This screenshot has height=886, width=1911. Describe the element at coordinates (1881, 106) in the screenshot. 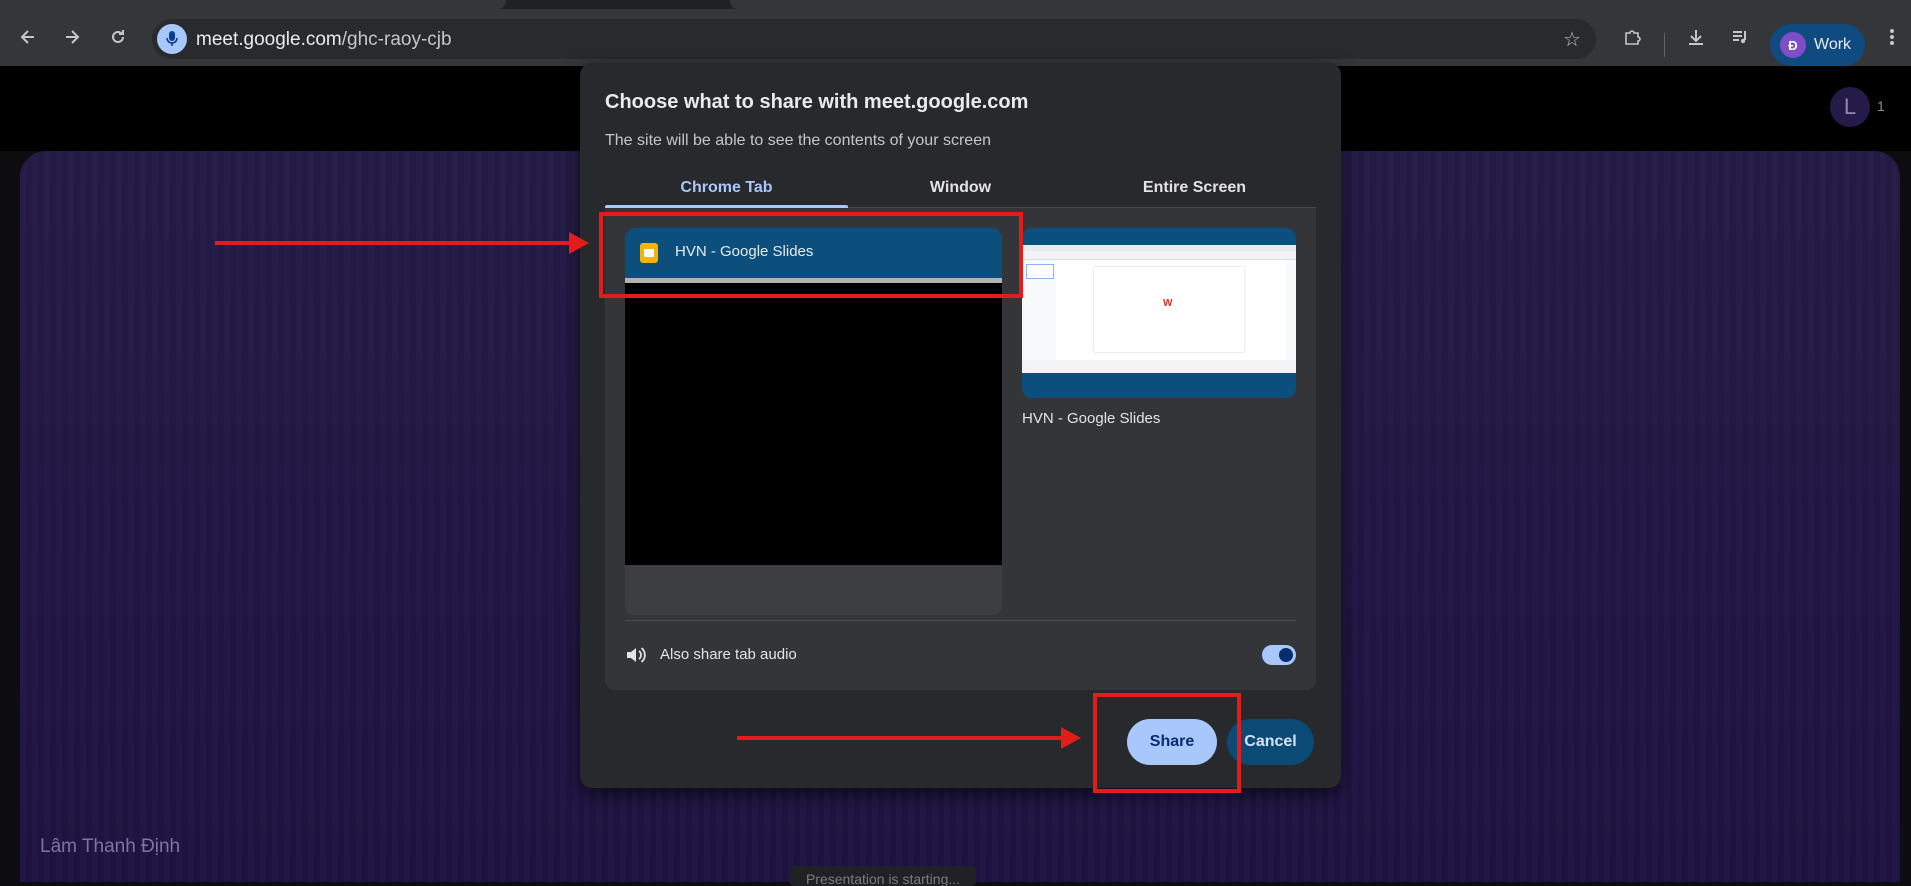

I see `participant-count: 1` at that location.